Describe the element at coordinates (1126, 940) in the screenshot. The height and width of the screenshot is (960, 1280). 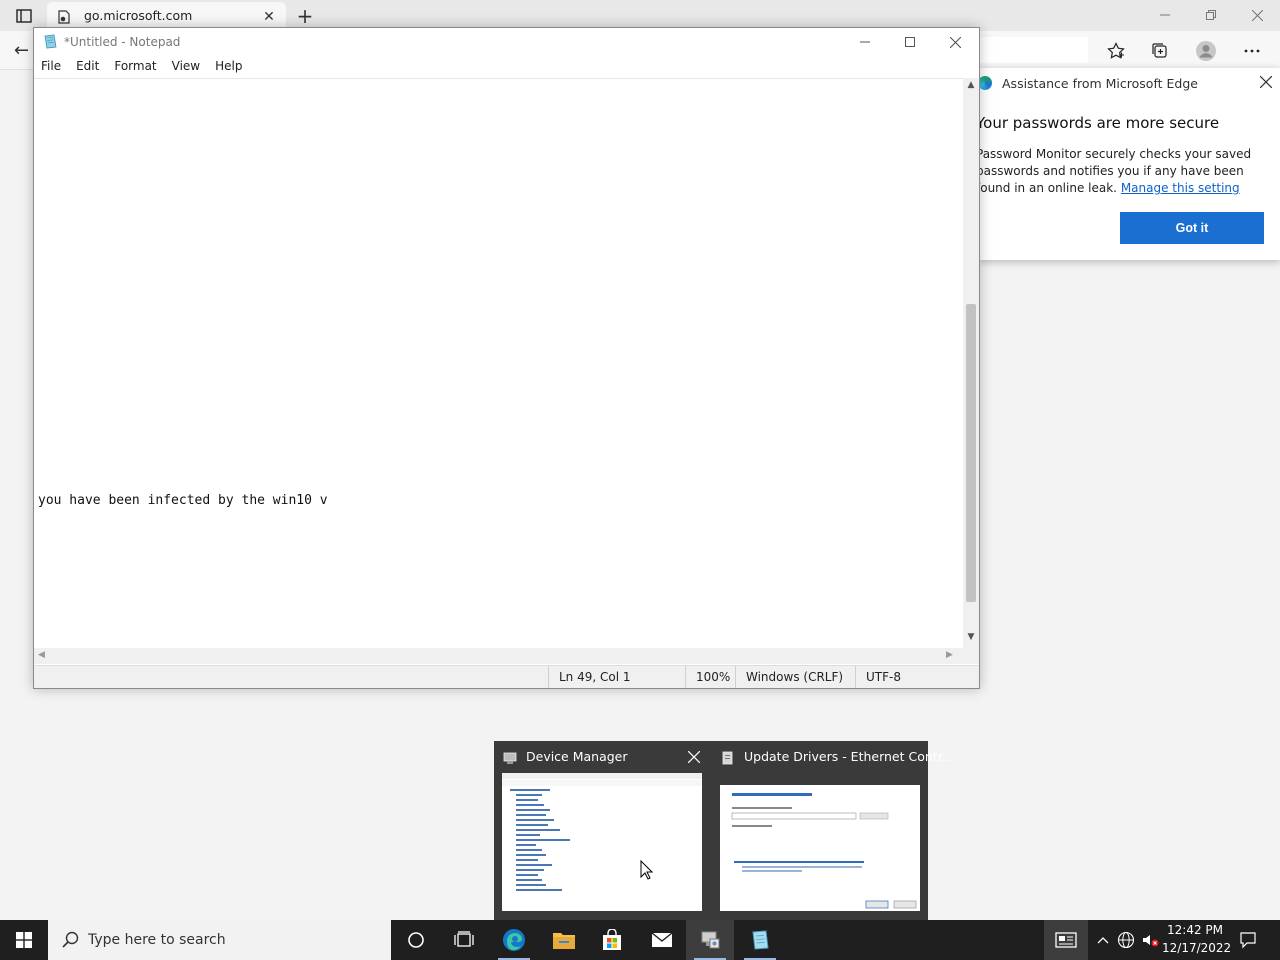
I see `network-globe-icon` at that location.